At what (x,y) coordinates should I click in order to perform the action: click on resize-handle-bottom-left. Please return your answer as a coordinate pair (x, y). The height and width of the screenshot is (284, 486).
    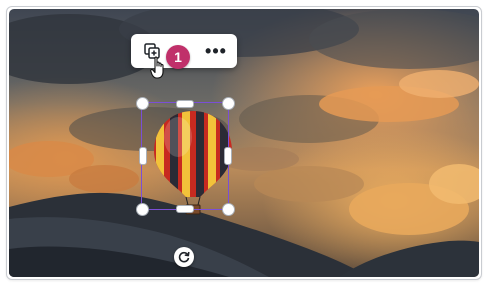
    Looking at the image, I should click on (142, 209).